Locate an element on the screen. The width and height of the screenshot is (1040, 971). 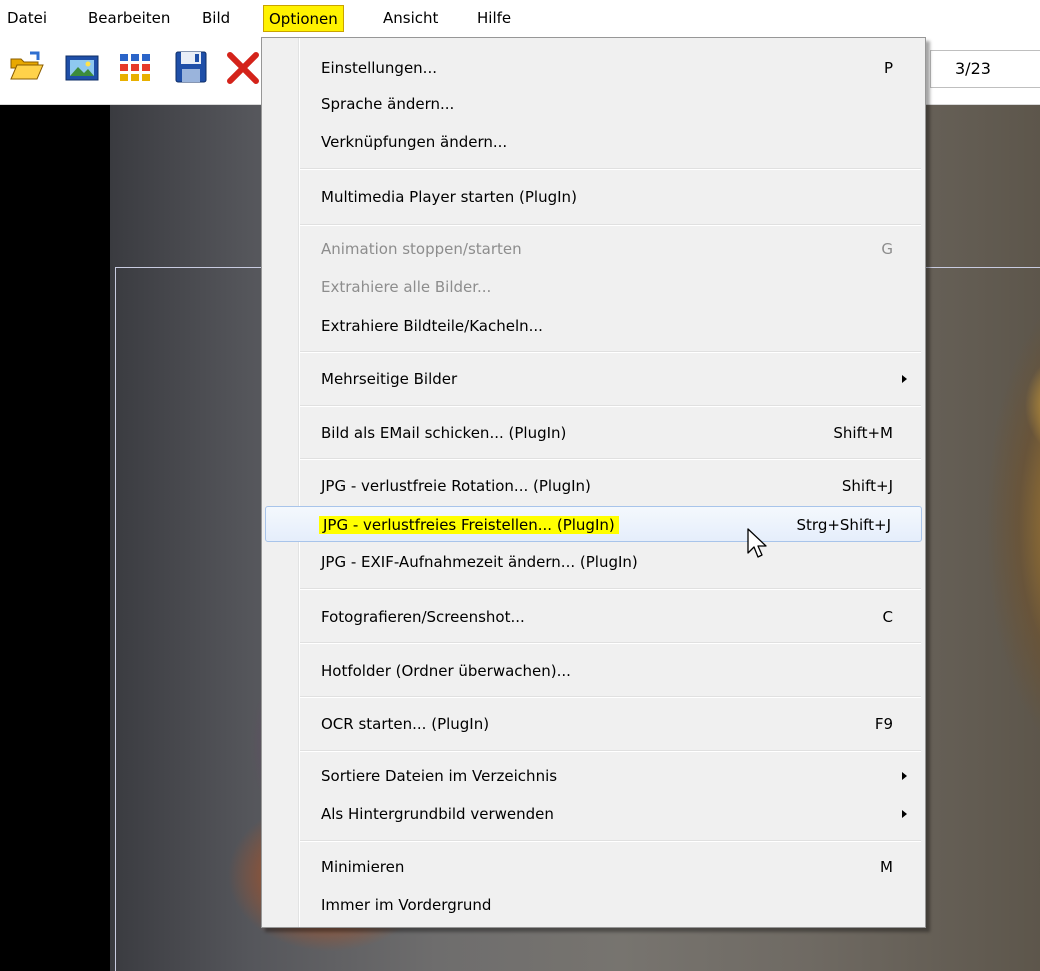
menu-item-label: Multimedia Player starten (PlugIn) is located at coordinates (449, 197).